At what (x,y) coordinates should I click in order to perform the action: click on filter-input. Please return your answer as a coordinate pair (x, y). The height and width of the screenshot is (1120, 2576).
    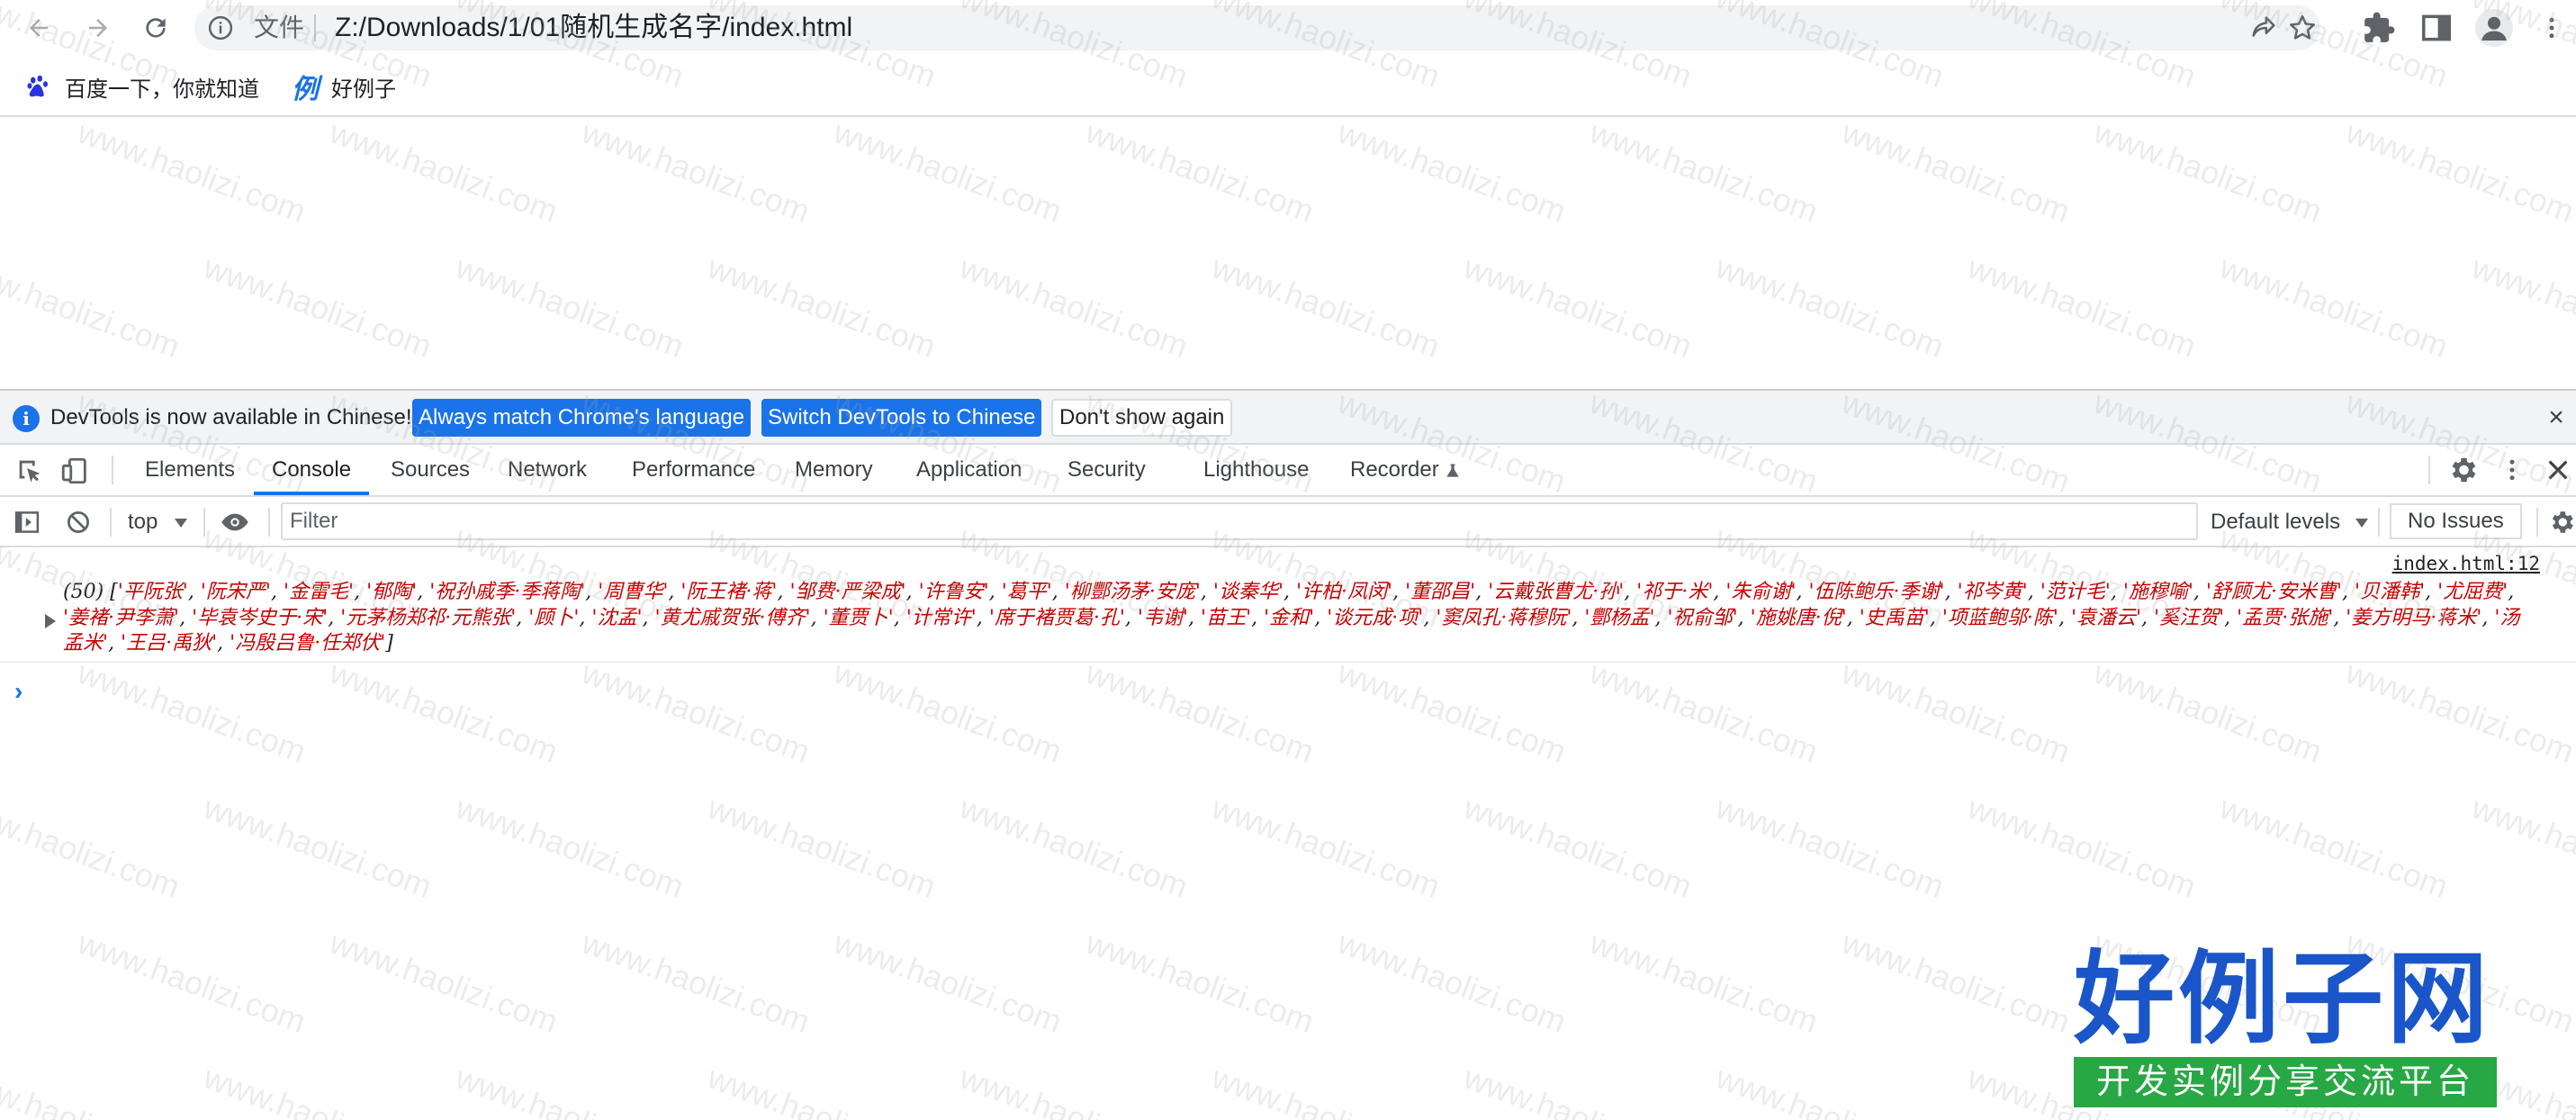
    Looking at the image, I should click on (1239, 521).